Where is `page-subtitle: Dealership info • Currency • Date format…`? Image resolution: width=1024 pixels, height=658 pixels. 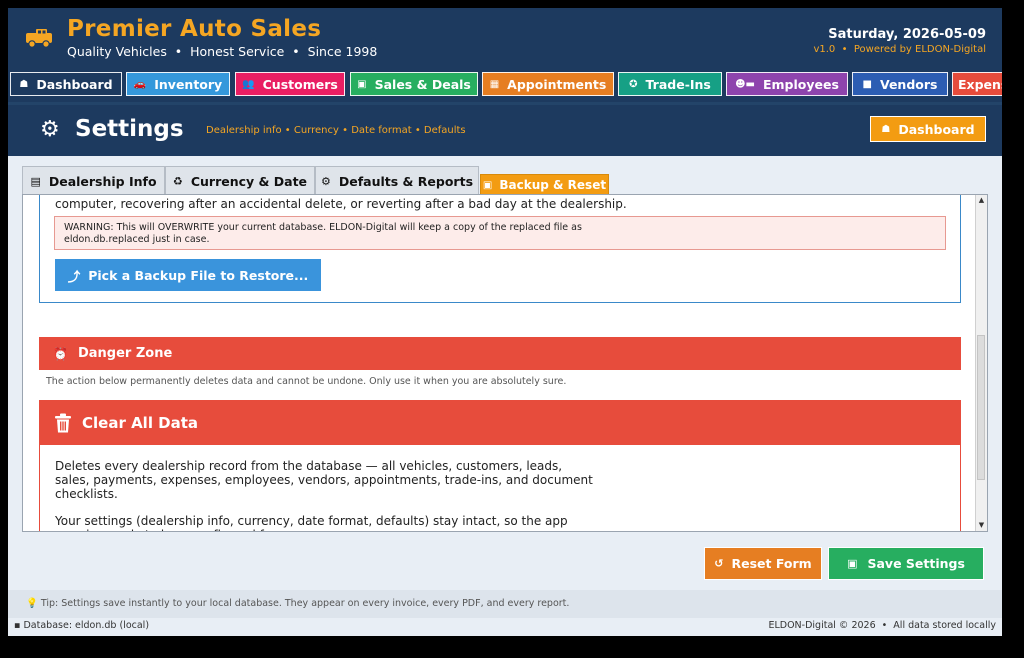
page-subtitle: Dealership info • Currency • Date format… is located at coordinates (336, 130).